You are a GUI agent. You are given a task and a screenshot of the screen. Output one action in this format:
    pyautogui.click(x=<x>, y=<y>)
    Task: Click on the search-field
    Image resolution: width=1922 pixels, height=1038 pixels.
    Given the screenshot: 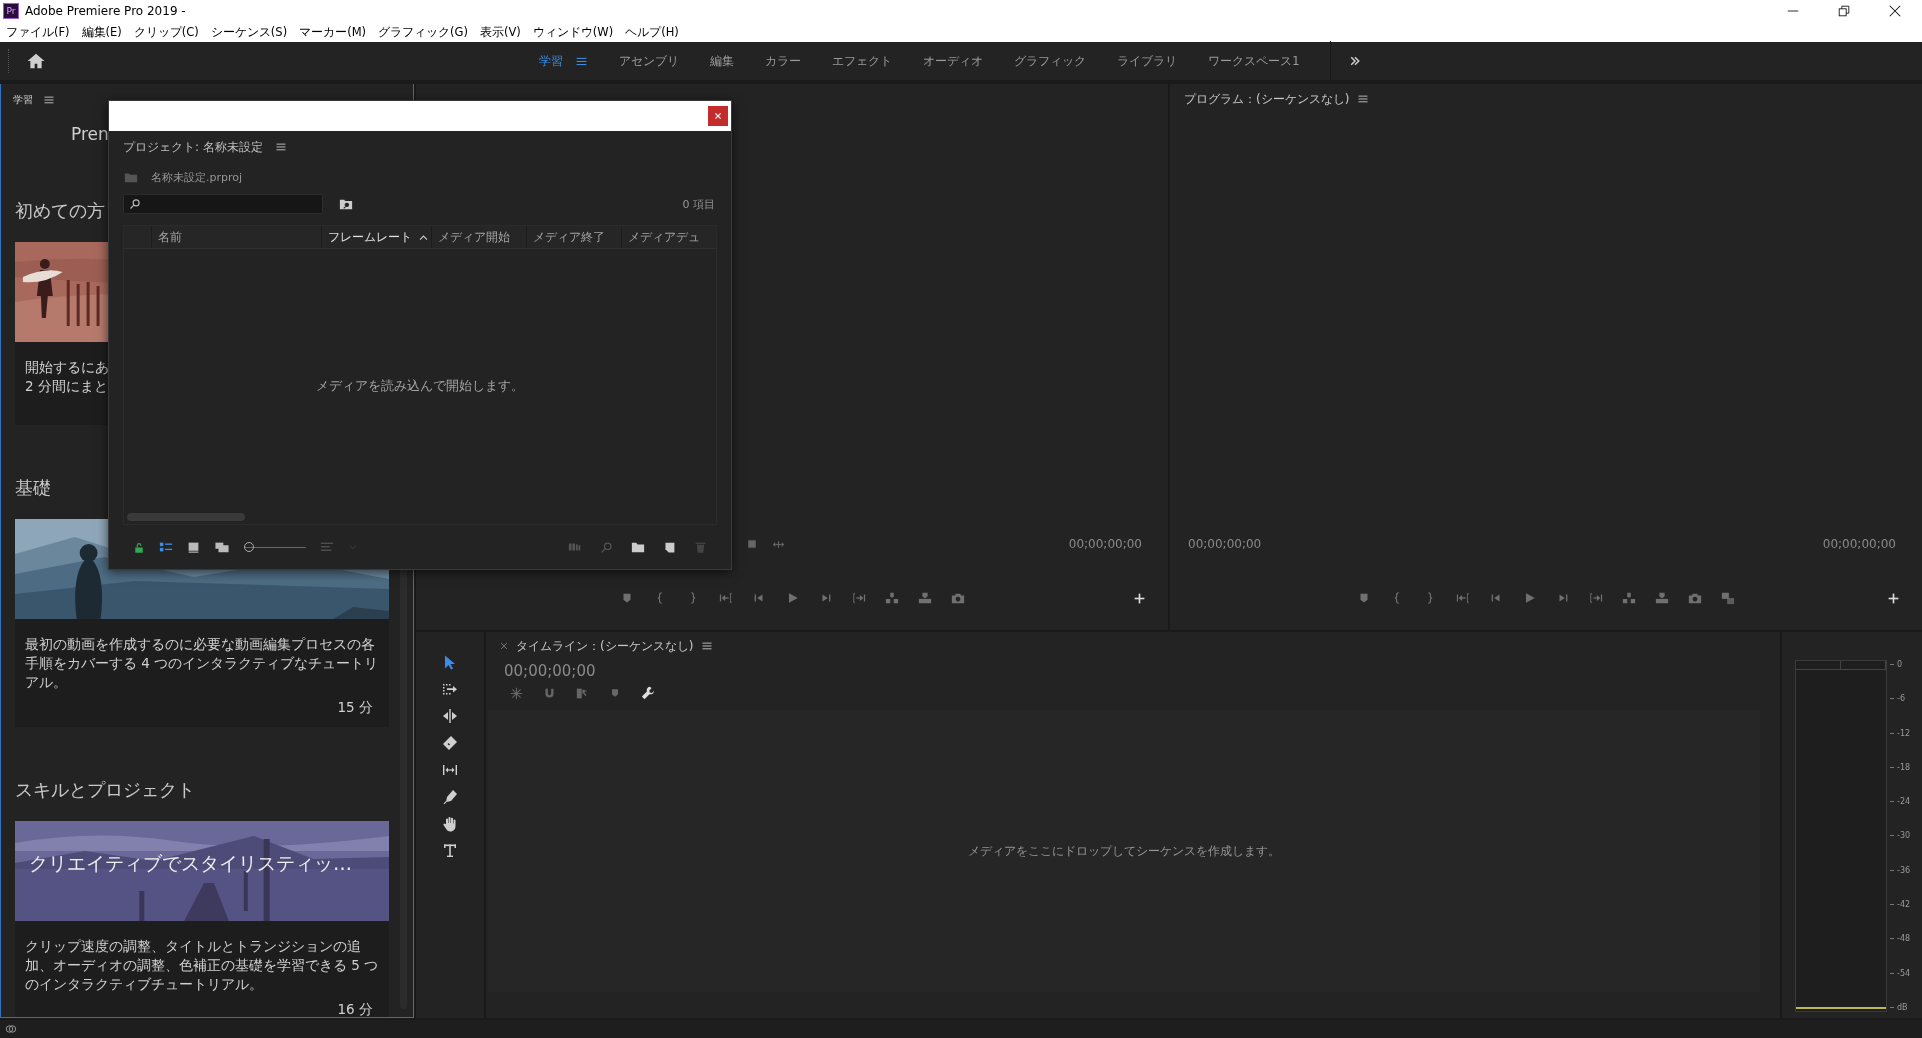 What is the action you would take?
    pyautogui.click(x=223, y=204)
    